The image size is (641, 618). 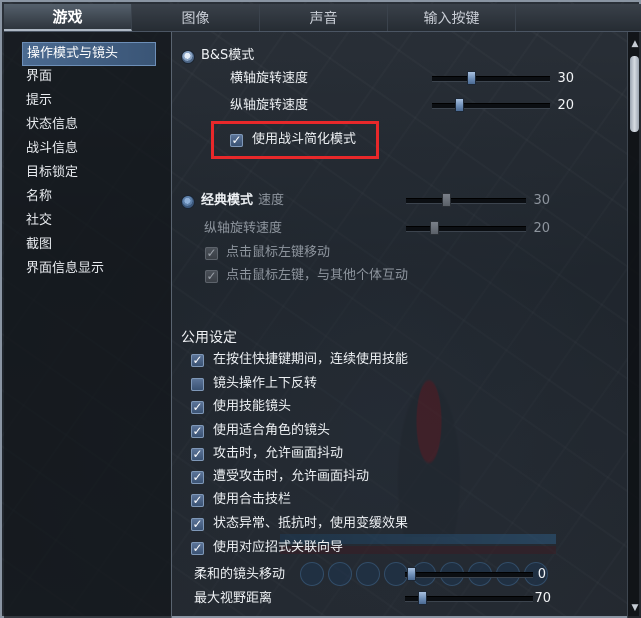 What do you see at coordinates (434, 228) in the screenshot?
I see `classic-vertical-speed-thumb` at bounding box center [434, 228].